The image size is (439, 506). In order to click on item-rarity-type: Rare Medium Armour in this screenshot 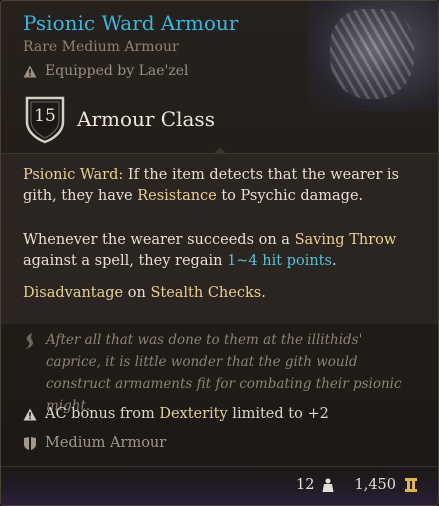, I will do `click(101, 47)`.